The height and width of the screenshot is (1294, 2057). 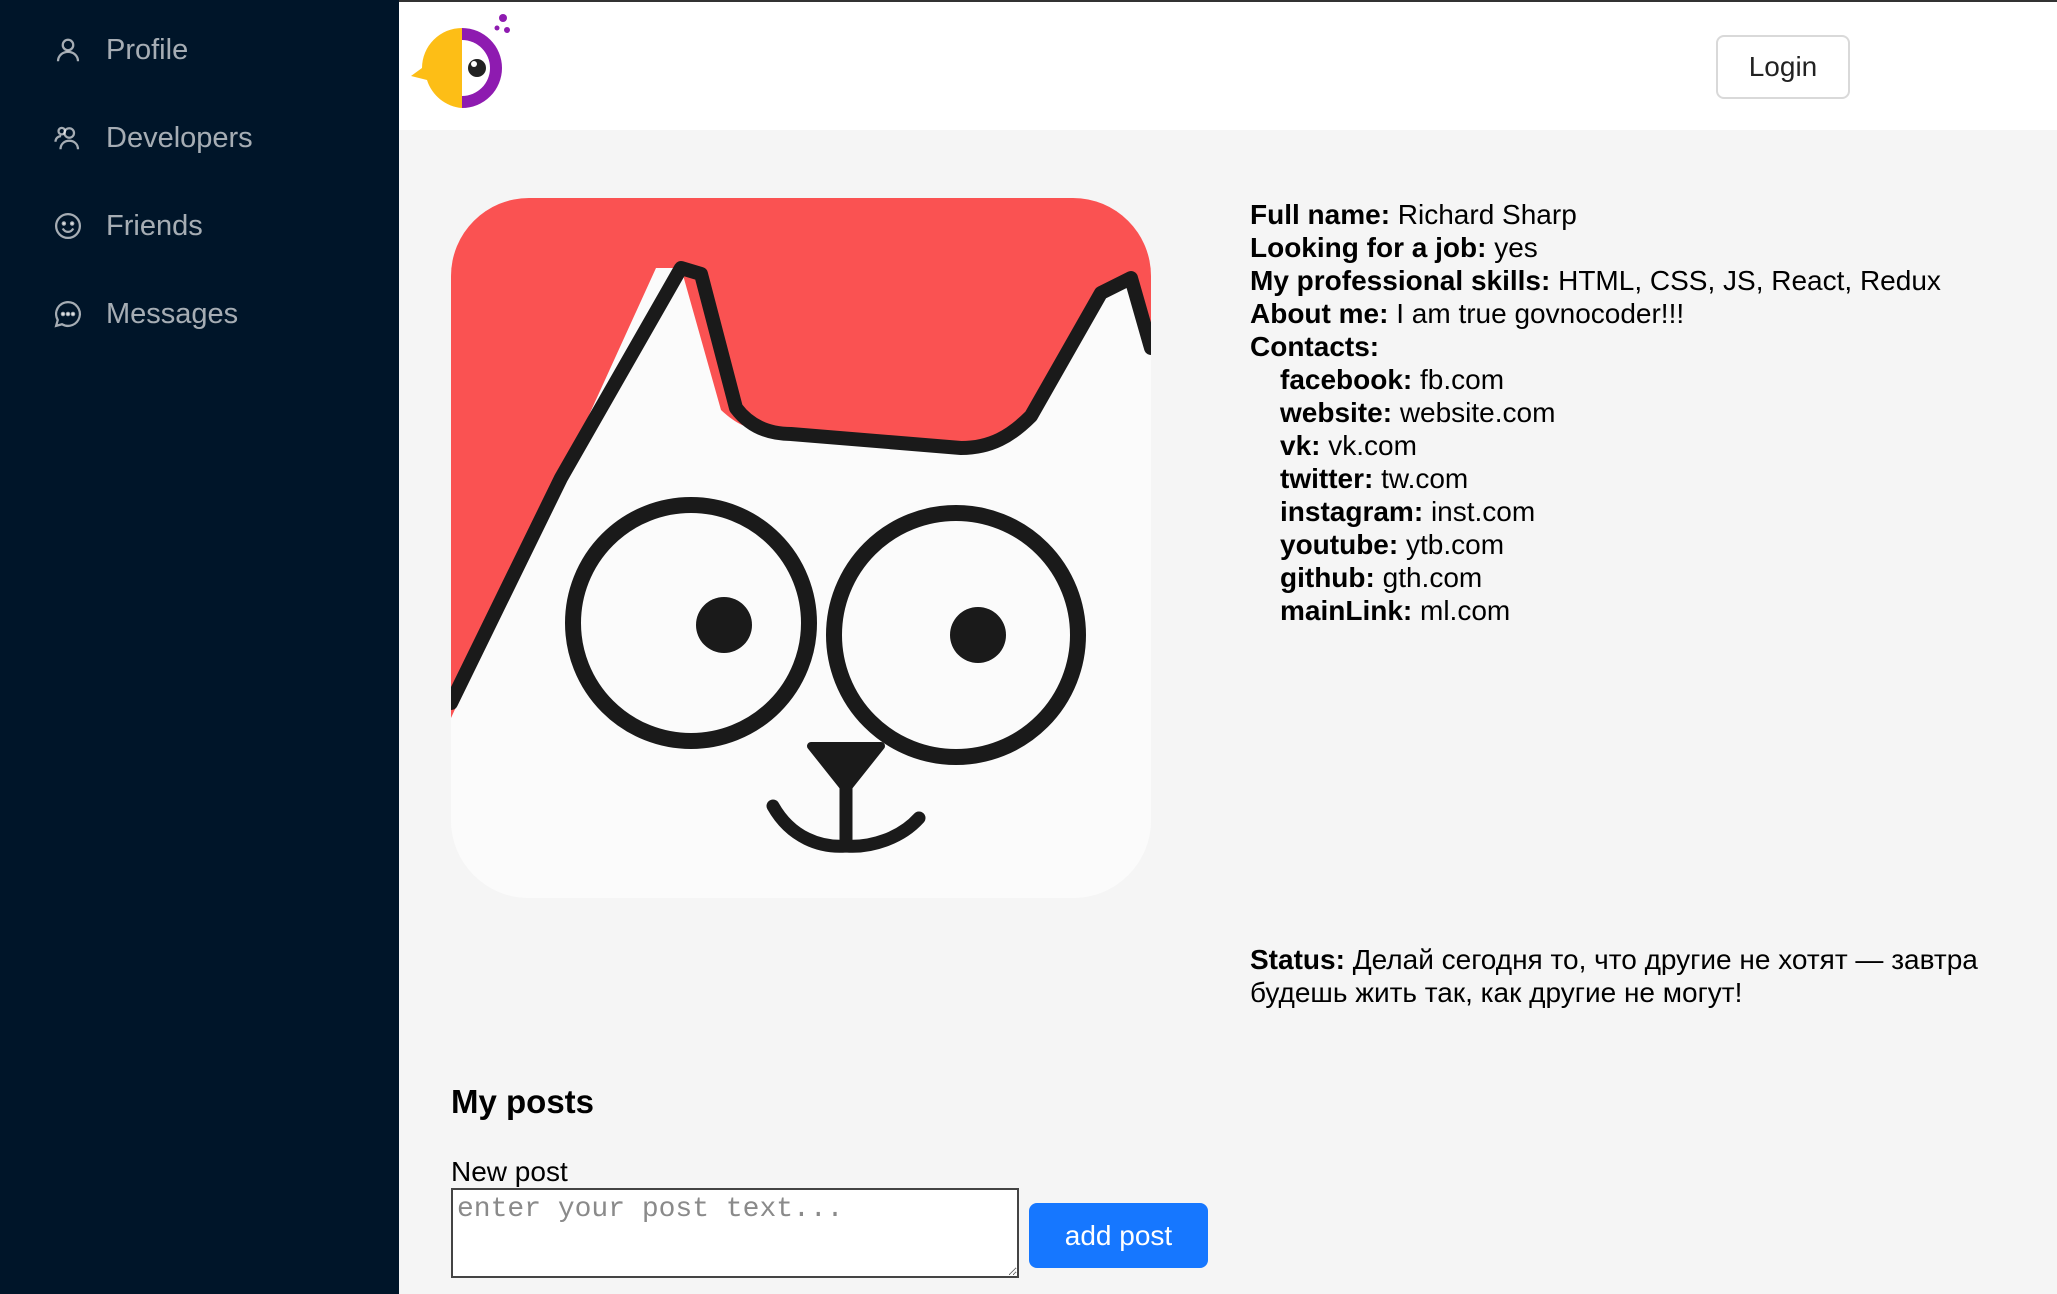 What do you see at coordinates (68, 226) in the screenshot?
I see `smile-icon` at bounding box center [68, 226].